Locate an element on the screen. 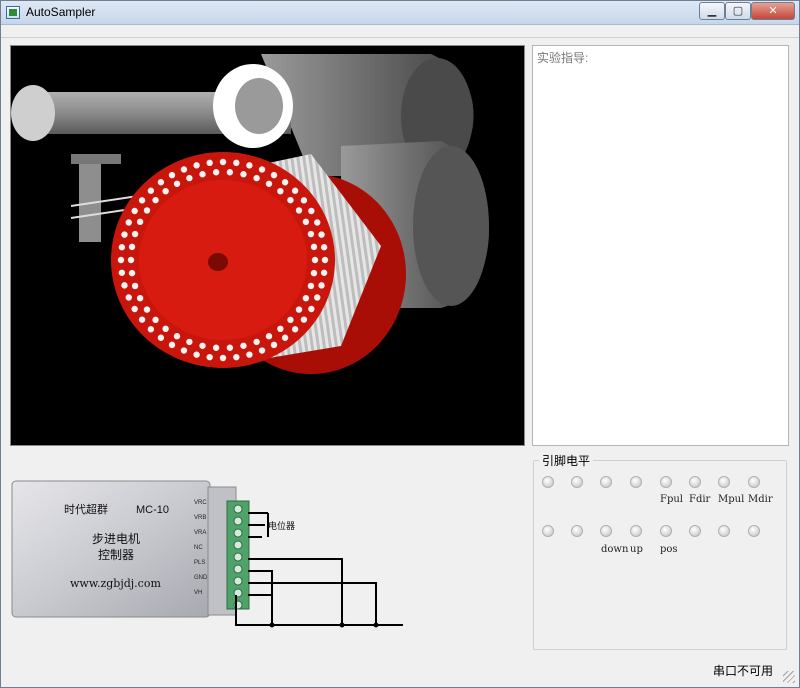 This screenshot has height=688, width=800. menu-bar is located at coordinates (400, 32).